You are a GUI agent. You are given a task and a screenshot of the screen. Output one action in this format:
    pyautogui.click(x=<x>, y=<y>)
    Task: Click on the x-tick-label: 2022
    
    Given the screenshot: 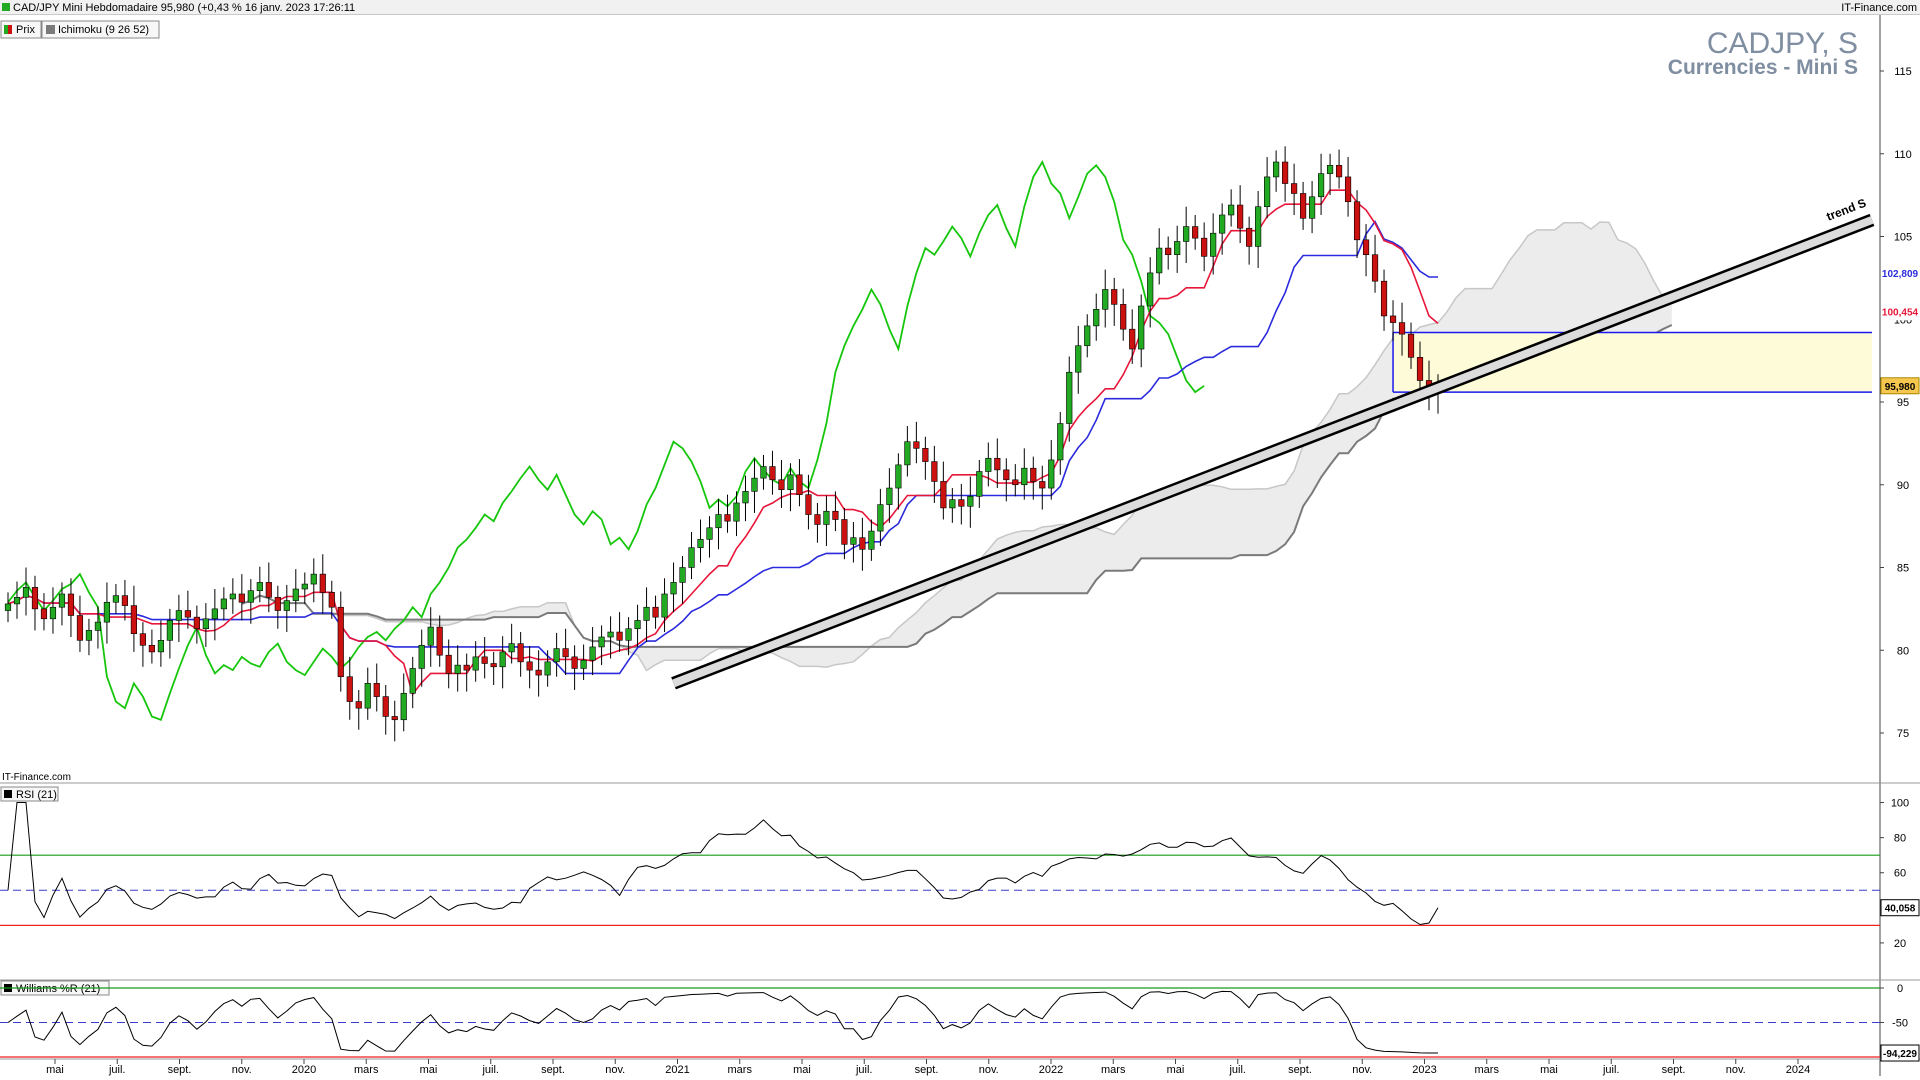 What is the action you would take?
    pyautogui.click(x=1051, y=1070)
    